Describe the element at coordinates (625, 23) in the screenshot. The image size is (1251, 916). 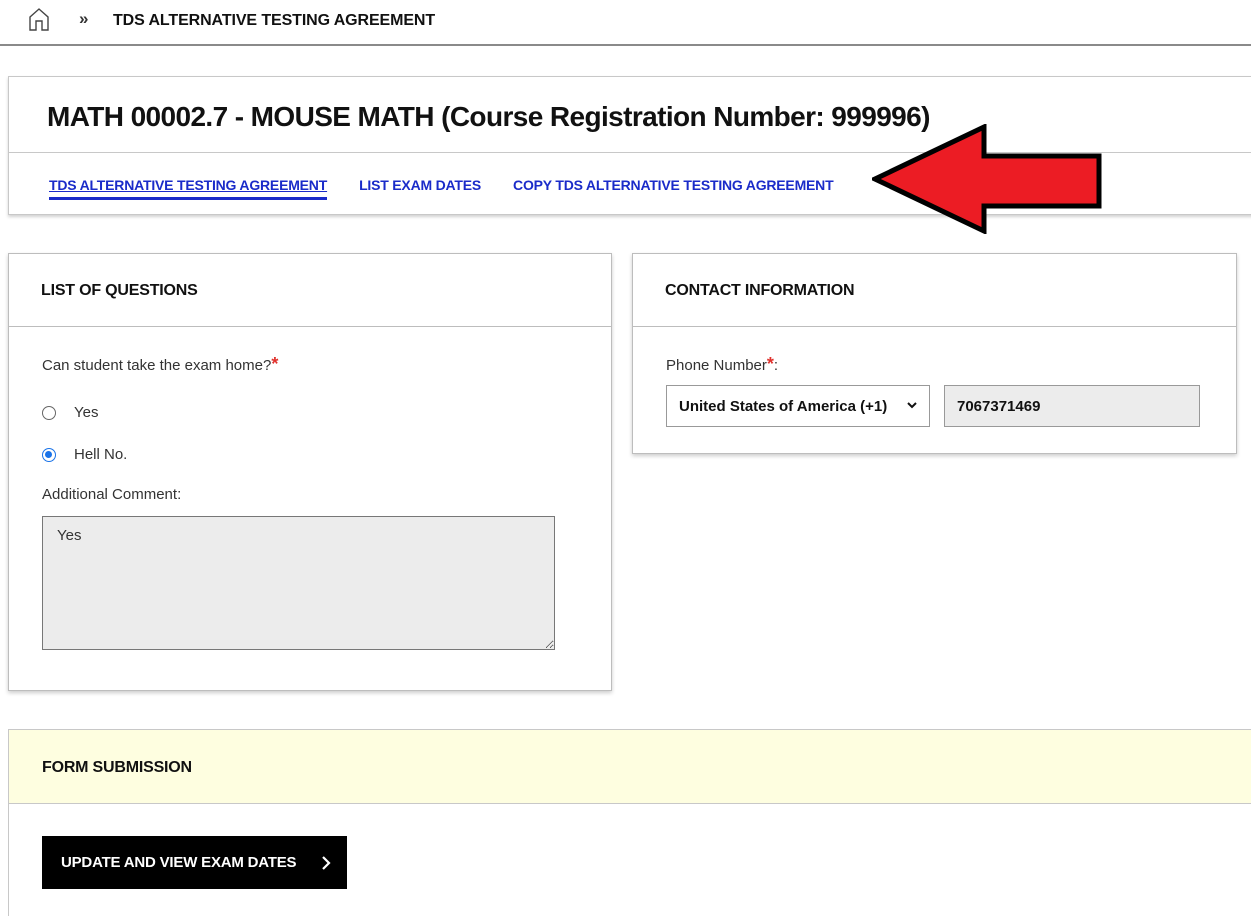
I see `breadcrumb: » TDS ALTERNATIVE TESTING AGREEMENT` at that location.